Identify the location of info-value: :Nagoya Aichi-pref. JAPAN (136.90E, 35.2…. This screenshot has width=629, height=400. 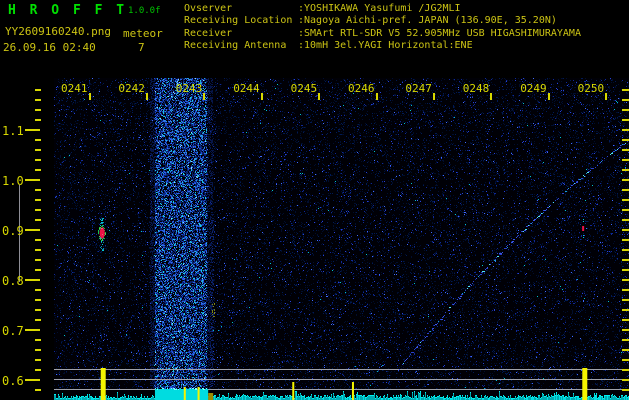
(427, 21).